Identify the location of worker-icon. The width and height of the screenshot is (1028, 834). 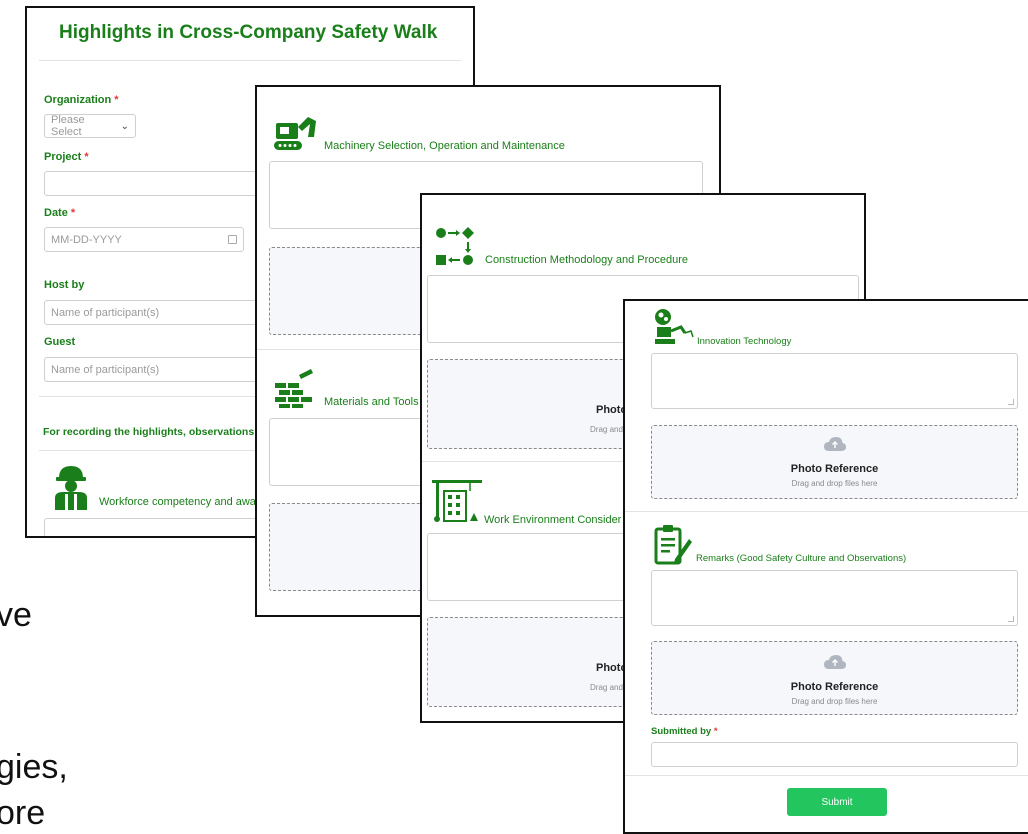
(71, 488).